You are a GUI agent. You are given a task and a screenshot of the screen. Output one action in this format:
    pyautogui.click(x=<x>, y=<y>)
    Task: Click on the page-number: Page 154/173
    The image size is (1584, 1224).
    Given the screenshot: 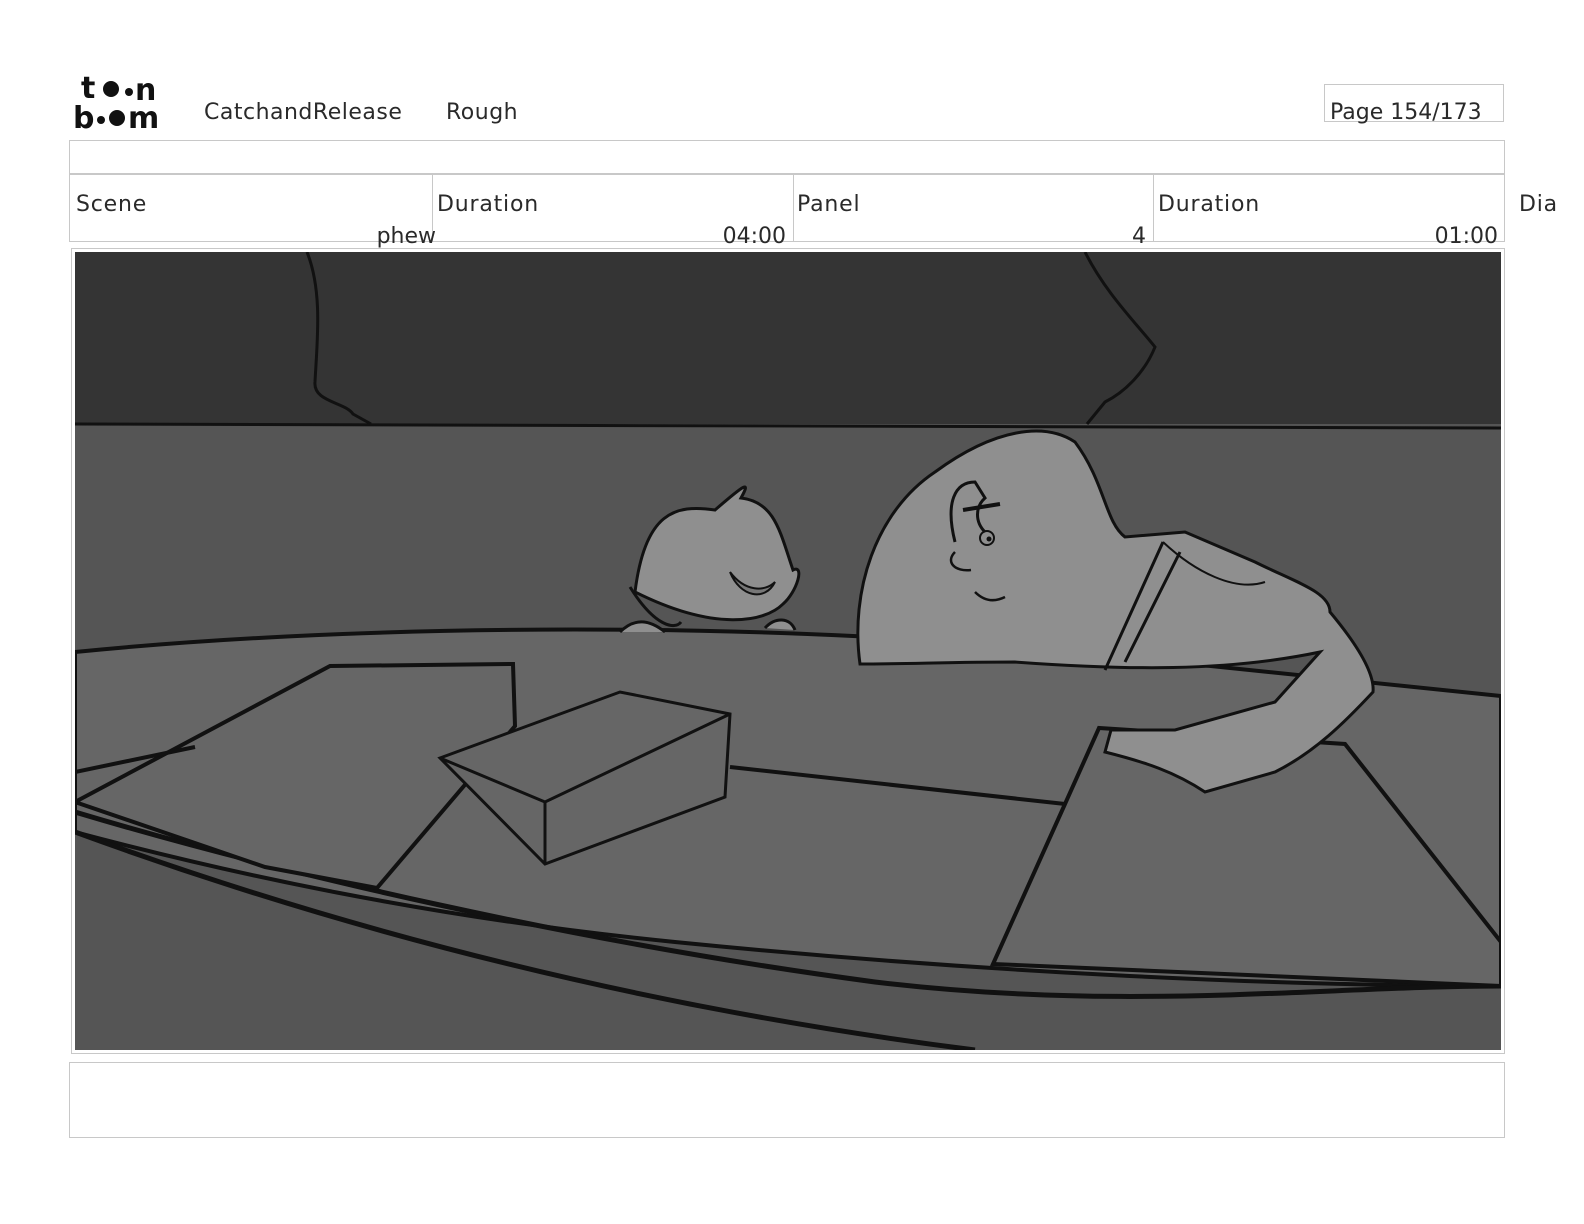 What is the action you would take?
    pyautogui.click(x=1406, y=112)
    